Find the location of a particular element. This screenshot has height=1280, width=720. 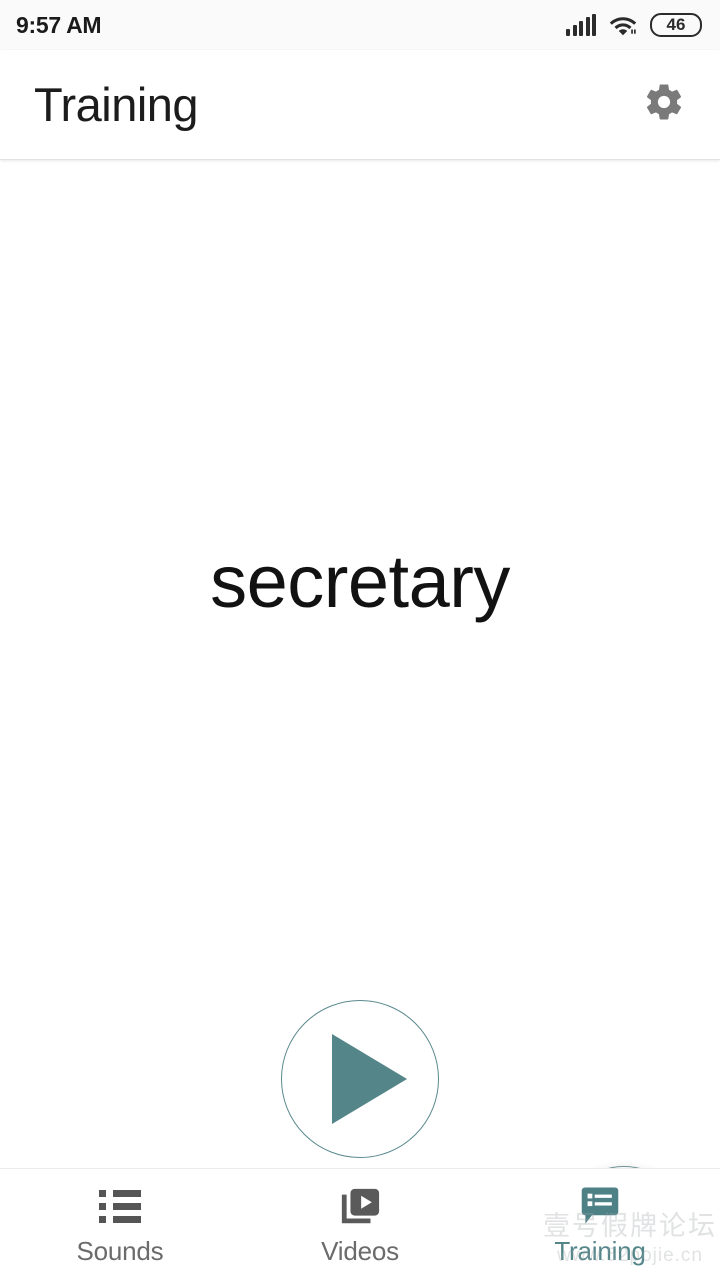

status-time: 9:57 AM is located at coordinates (59, 24).